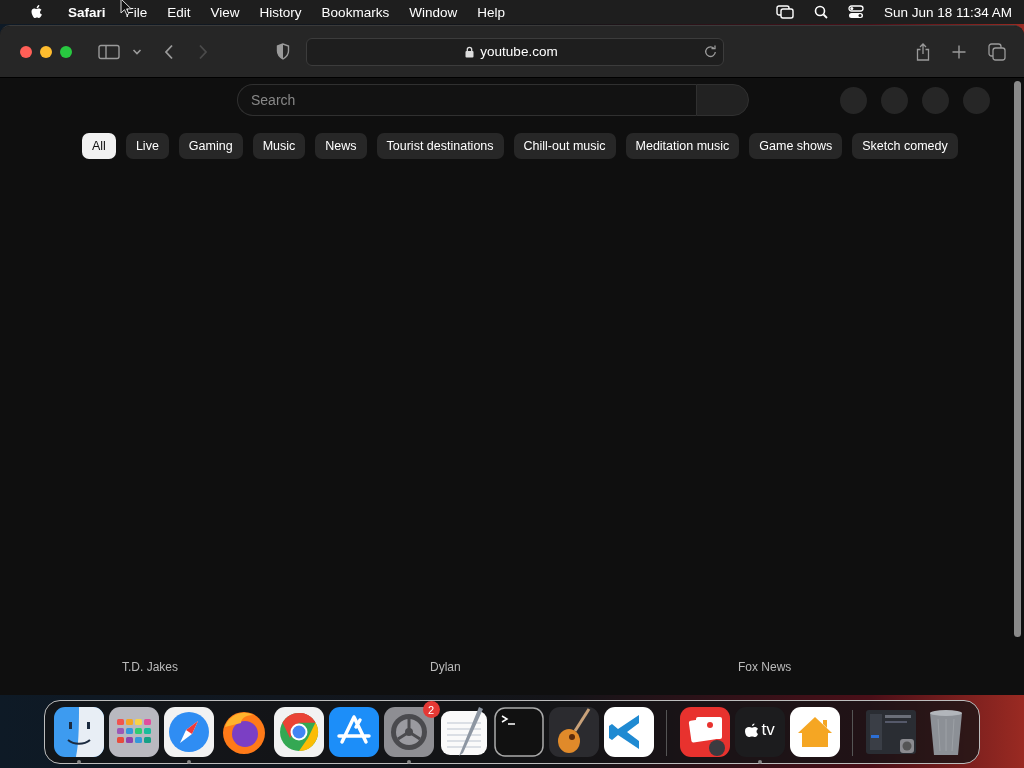 The height and width of the screenshot is (768, 1024). Describe the element at coordinates (169, 51) in the screenshot. I see `back-icon` at that location.